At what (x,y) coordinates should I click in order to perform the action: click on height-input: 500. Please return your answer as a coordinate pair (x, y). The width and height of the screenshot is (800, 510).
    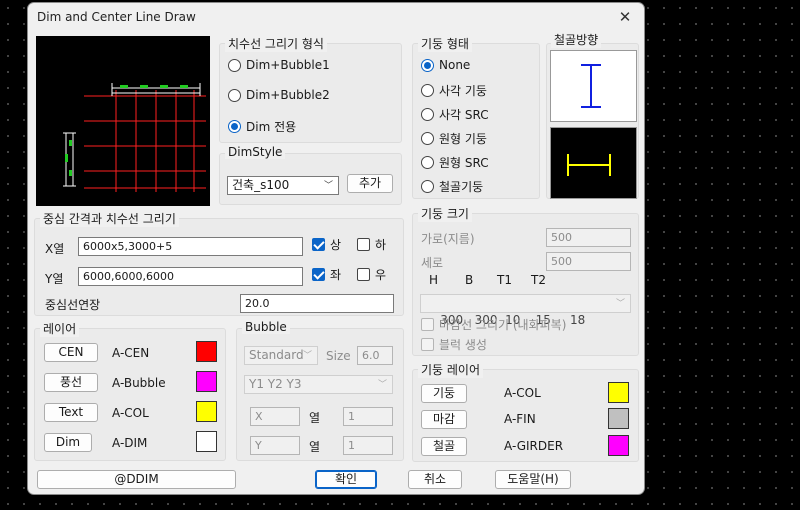
    Looking at the image, I should click on (588, 261).